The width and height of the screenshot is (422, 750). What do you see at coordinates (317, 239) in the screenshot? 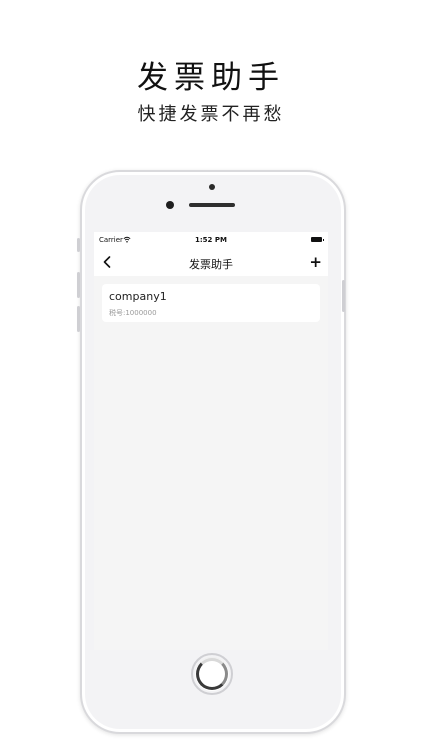
I see `battery-icon` at bounding box center [317, 239].